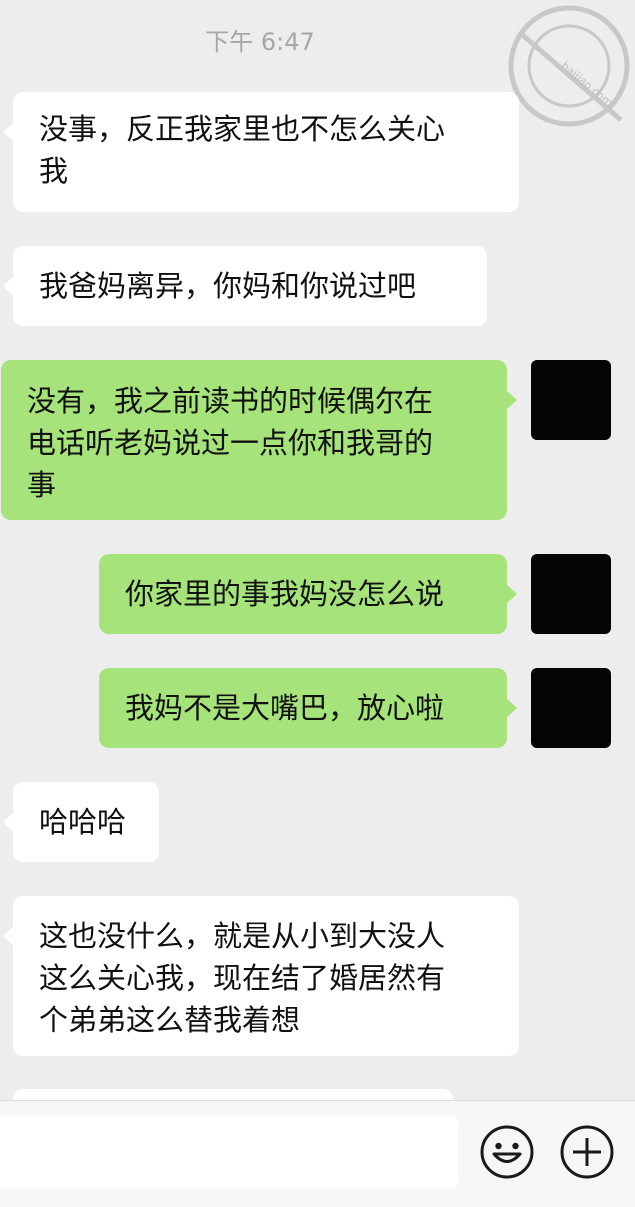  I want to click on chat-timestamp: 下午 6:47, so click(260, 42).